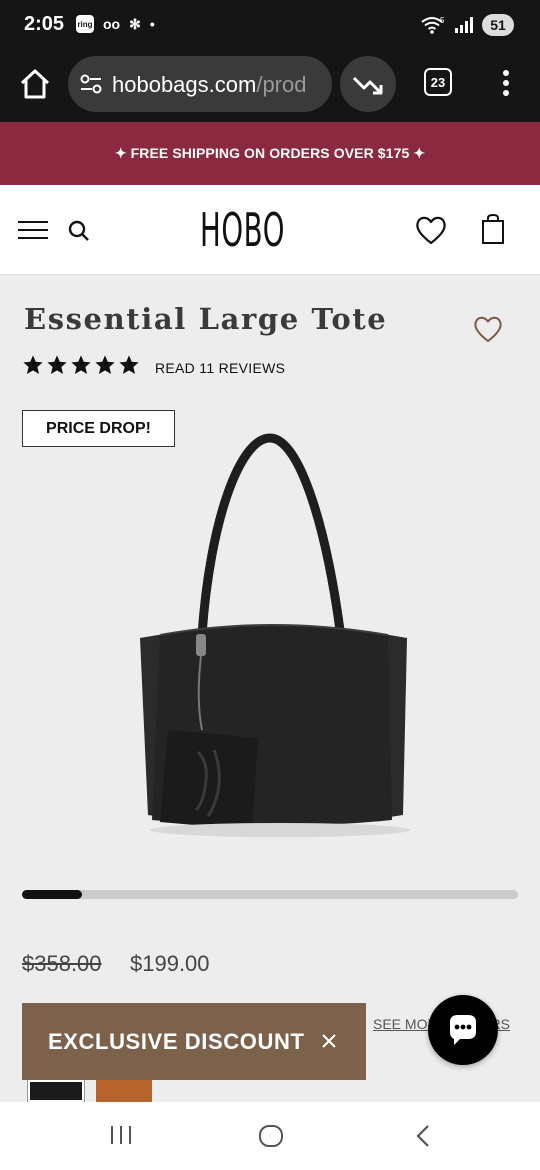  I want to click on url-text: hobobags.com/prod, so click(217, 85).